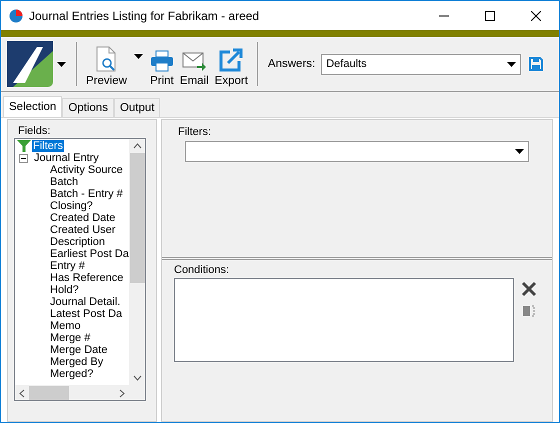 Image resolution: width=560 pixels, height=423 pixels. I want to click on tree-item: Created Date, so click(82, 218).